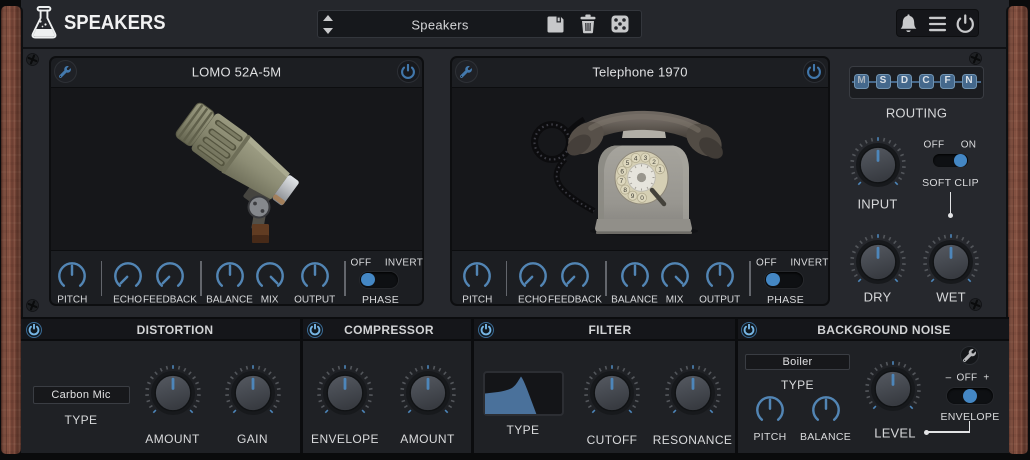  What do you see at coordinates (636, 158) in the screenshot?
I see `svg-text: 4` at bounding box center [636, 158].